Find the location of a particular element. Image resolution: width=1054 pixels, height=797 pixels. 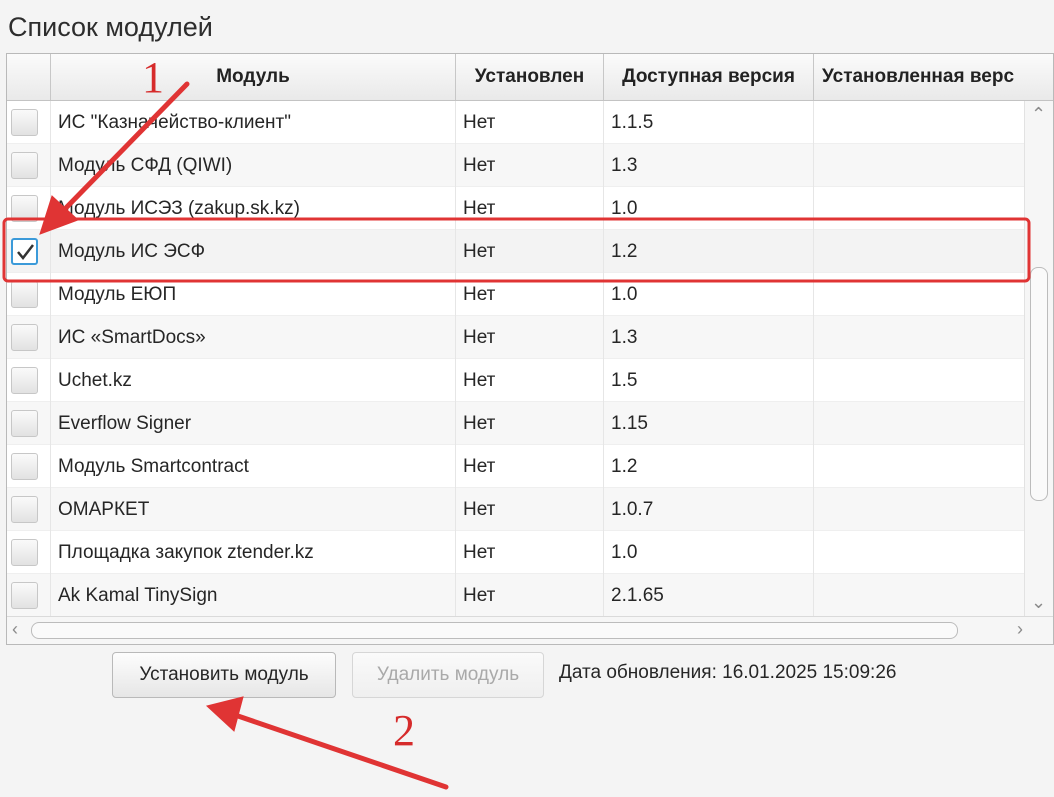

available-version-cell: 1.1.5 is located at coordinates (709, 122).